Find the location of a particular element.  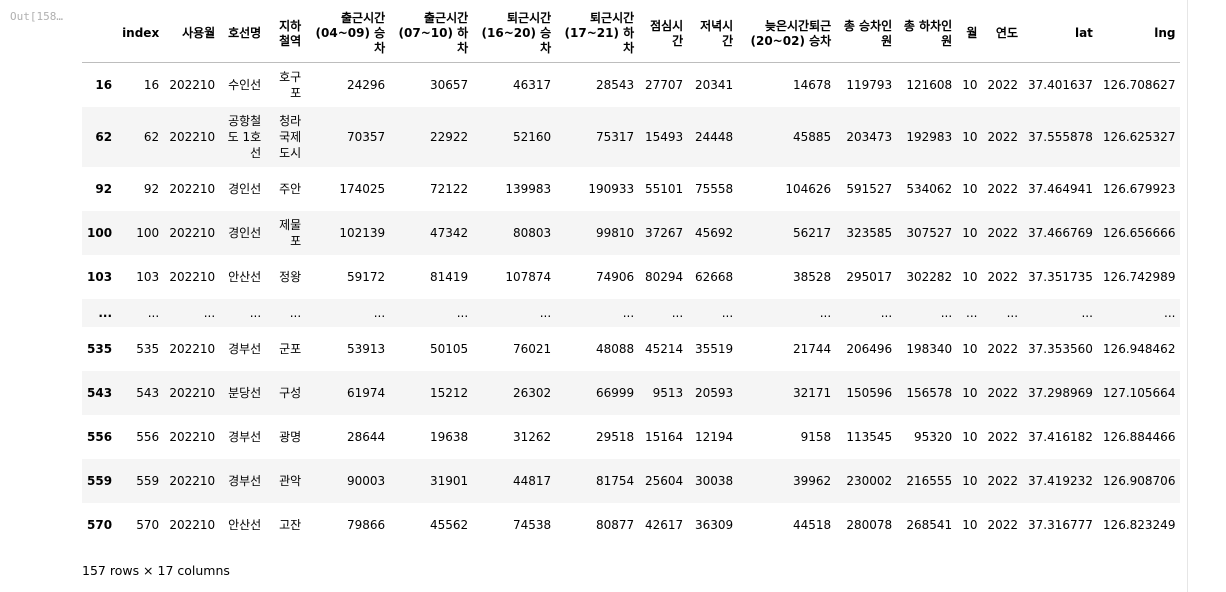

table-cell: 28644 is located at coordinates (366, 436).